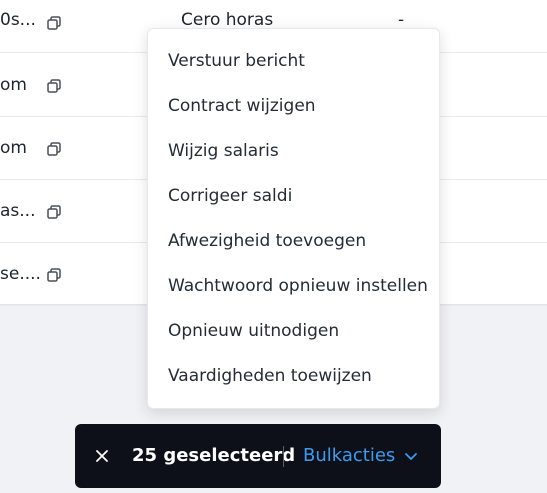 Image resolution: width=547 pixels, height=493 pixels. Describe the element at coordinates (293, 376) in the screenshot. I see `menu-item-assign-skills: Vaardigheden toewijzen` at that location.